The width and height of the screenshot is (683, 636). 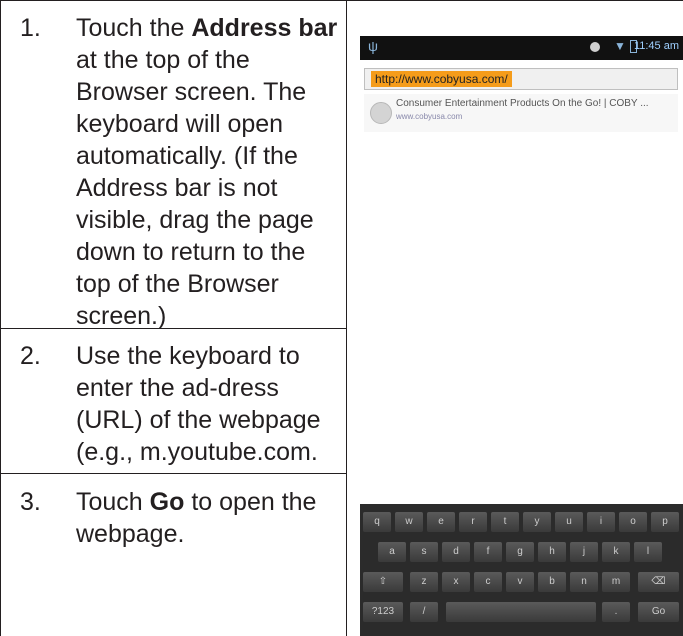 What do you see at coordinates (520, 582) in the screenshot?
I see `key-v: v` at bounding box center [520, 582].